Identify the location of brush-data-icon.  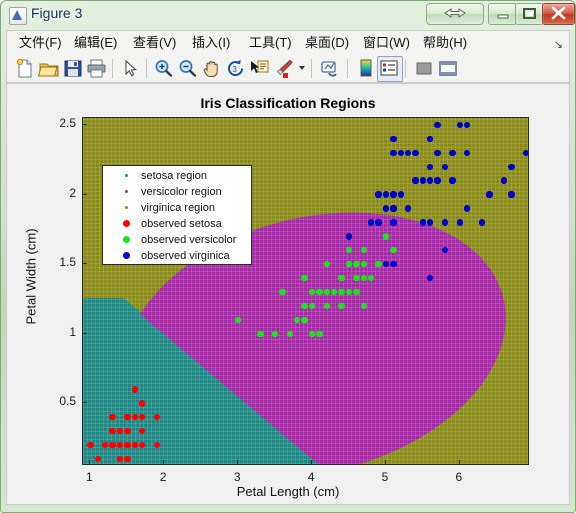
(284, 68).